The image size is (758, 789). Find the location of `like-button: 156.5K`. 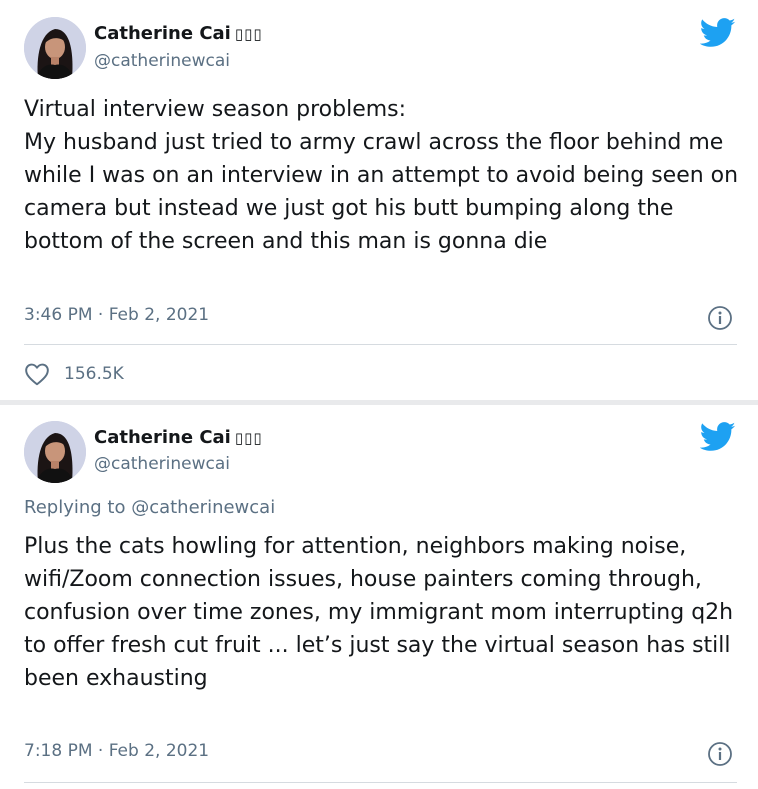

like-button: 156.5K is located at coordinates (74, 374).